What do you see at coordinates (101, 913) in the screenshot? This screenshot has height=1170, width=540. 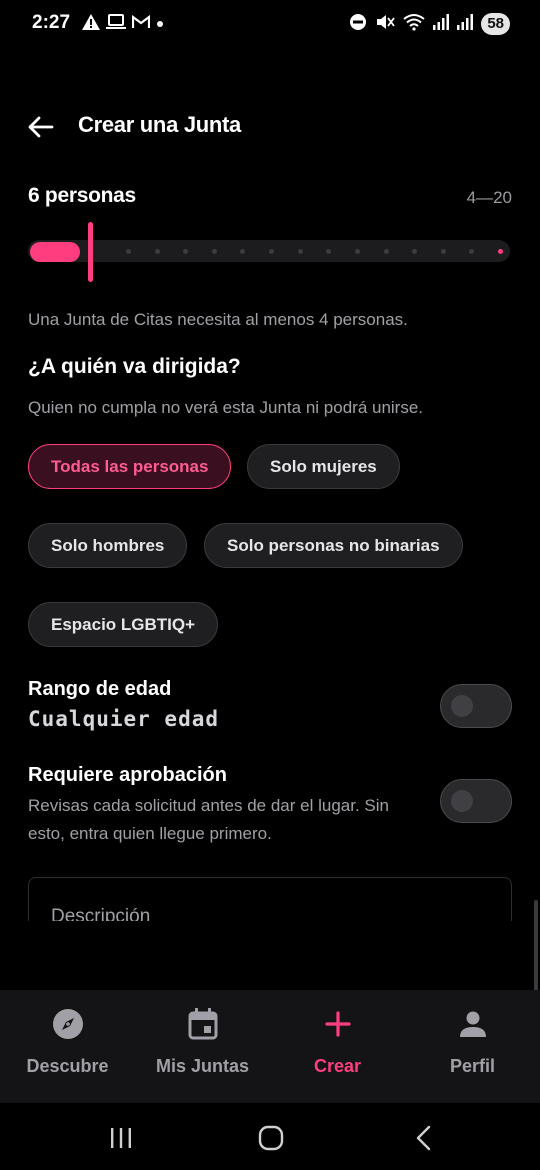 I see `description-placeholder: Descripción` at bounding box center [101, 913].